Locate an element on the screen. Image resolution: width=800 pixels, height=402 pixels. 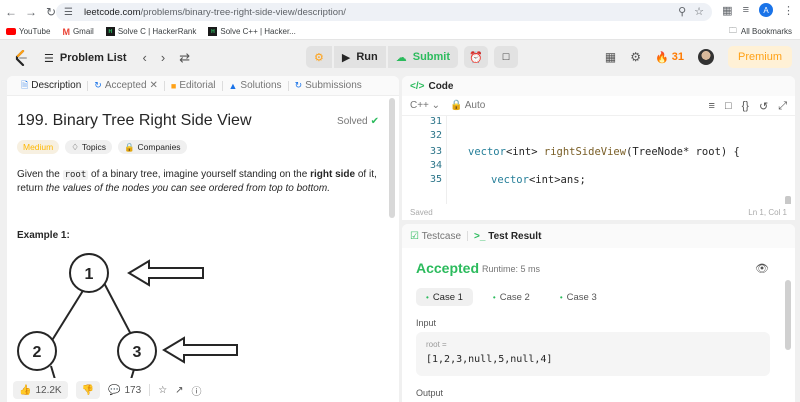
favorite-star-icon: ☆ is located at coordinates (162, 390).